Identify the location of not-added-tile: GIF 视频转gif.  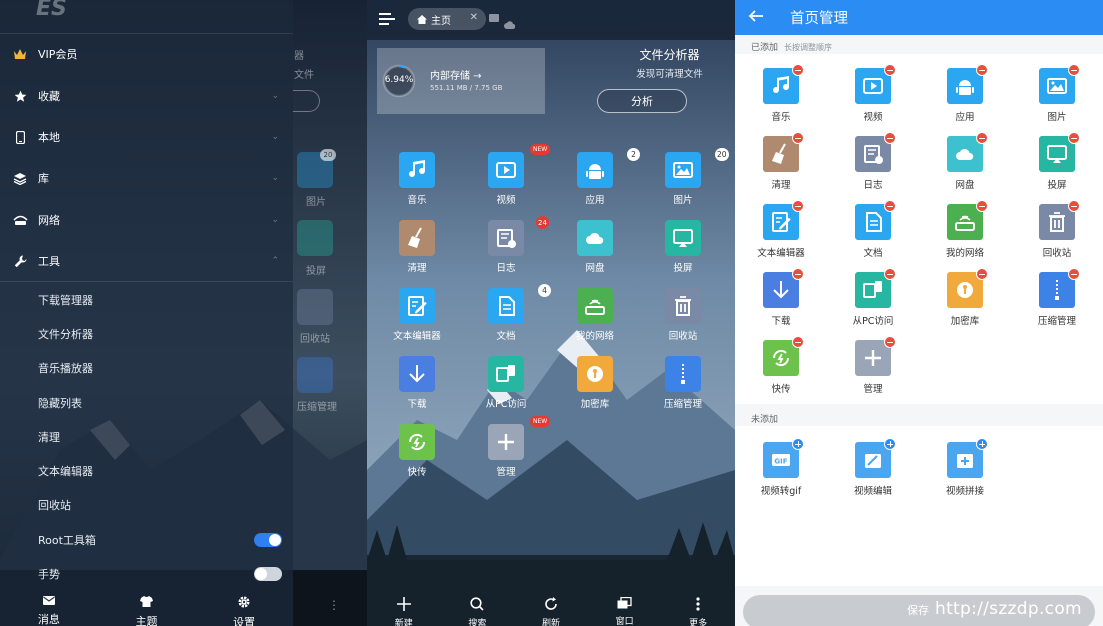
(781, 471).